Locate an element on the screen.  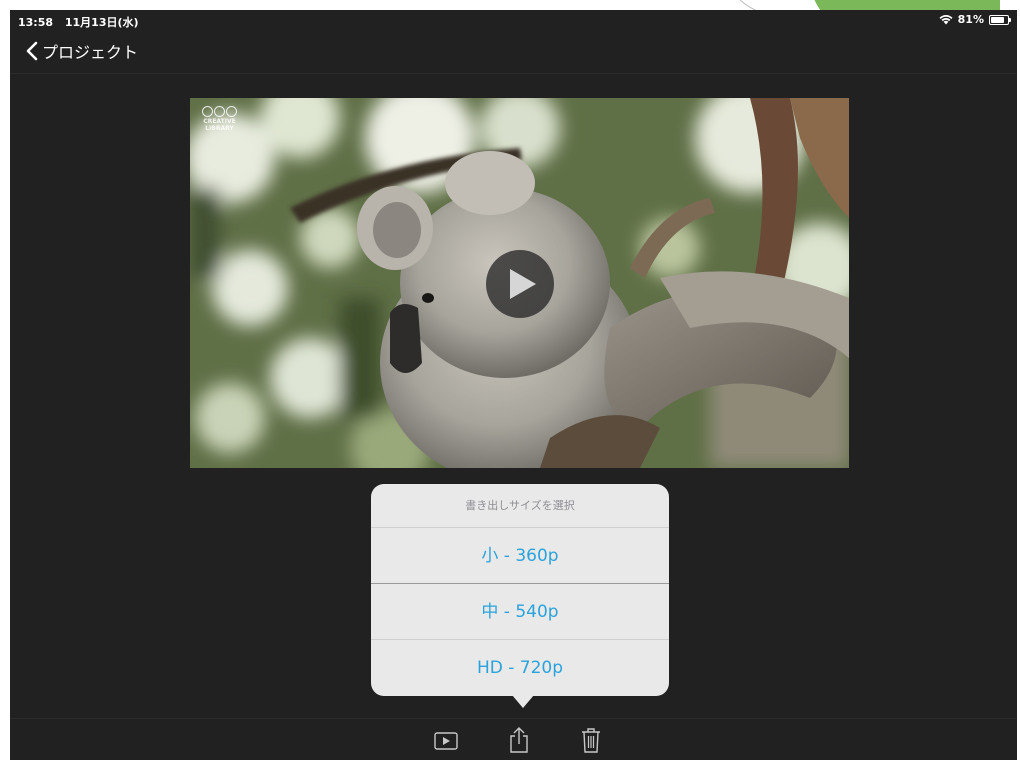
export-size-popover: 書き出しサイズを選択 小 - 360p 中 - 540p HD - 720p is located at coordinates (520, 596).